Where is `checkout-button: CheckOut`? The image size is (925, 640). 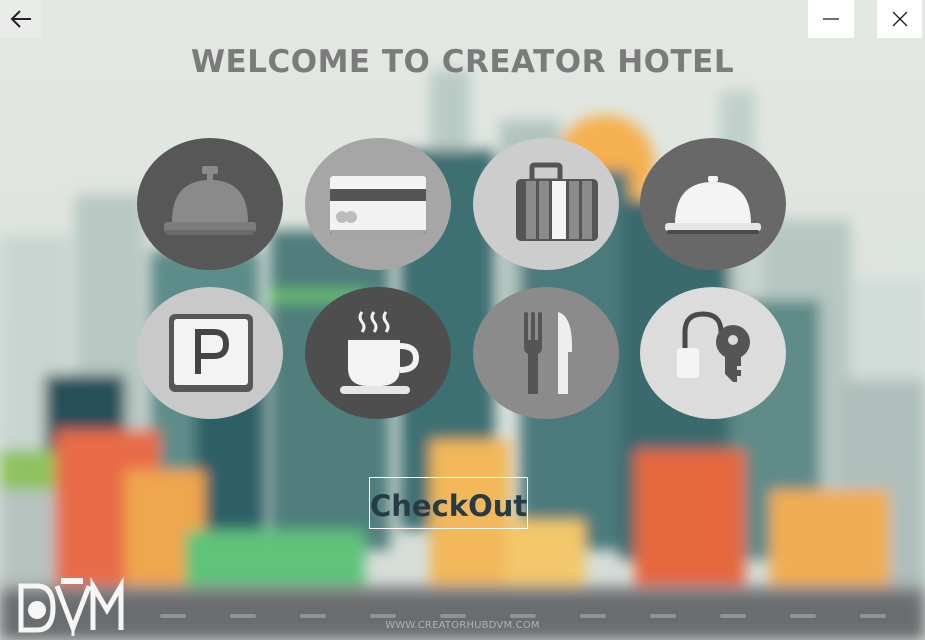
checkout-button: CheckOut is located at coordinates (448, 503).